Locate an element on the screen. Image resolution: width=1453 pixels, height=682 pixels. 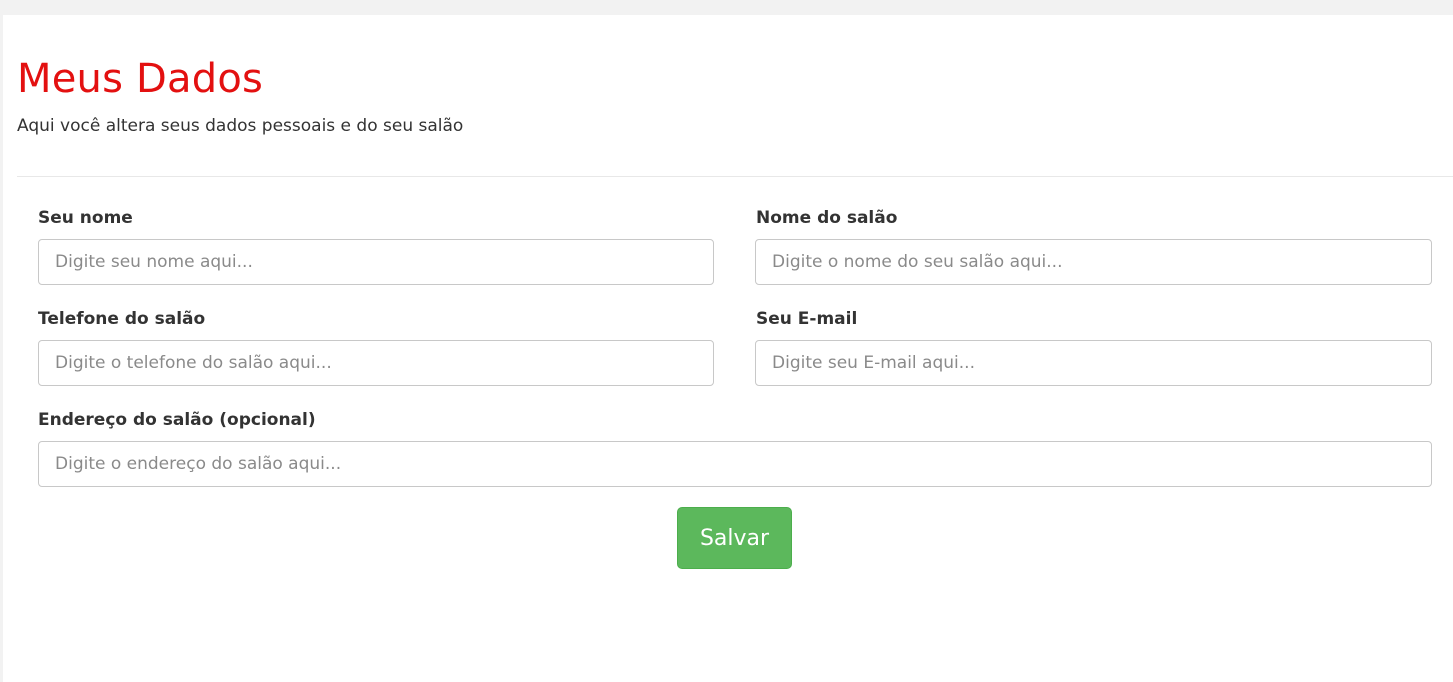
email-input is located at coordinates (1093, 363).